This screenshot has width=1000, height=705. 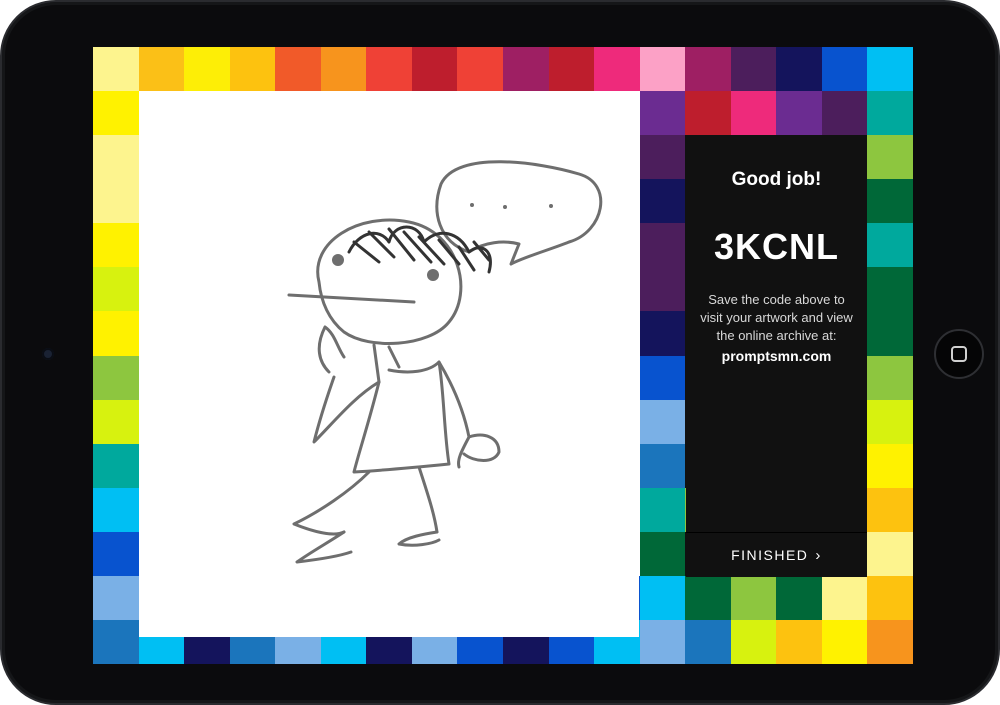 I want to click on artwork-code: 3KCNL, so click(x=776, y=246).